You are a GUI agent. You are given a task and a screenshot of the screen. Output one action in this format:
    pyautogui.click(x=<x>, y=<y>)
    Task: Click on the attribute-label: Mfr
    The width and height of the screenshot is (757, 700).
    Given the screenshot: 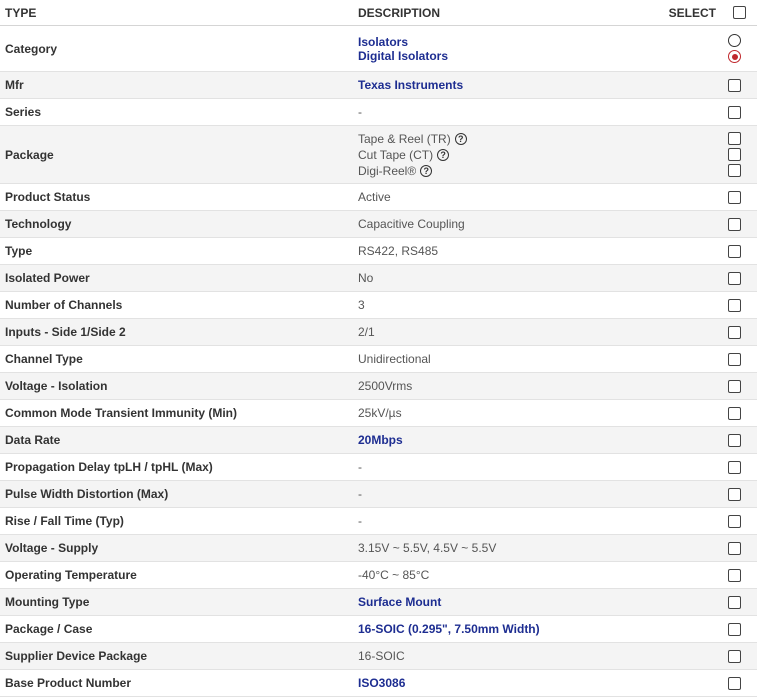 What is the action you would take?
    pyautogui.click(x=177, y=85)
    